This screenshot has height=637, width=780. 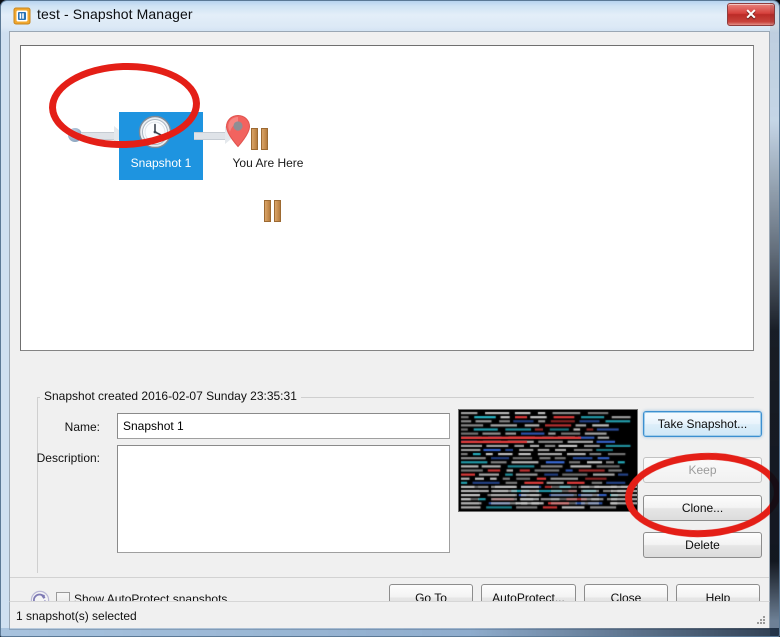 What do you see at coordinates (390, 632) in the screenshot?
I see `window-edge-bottom` at bounding box center [390, 632].